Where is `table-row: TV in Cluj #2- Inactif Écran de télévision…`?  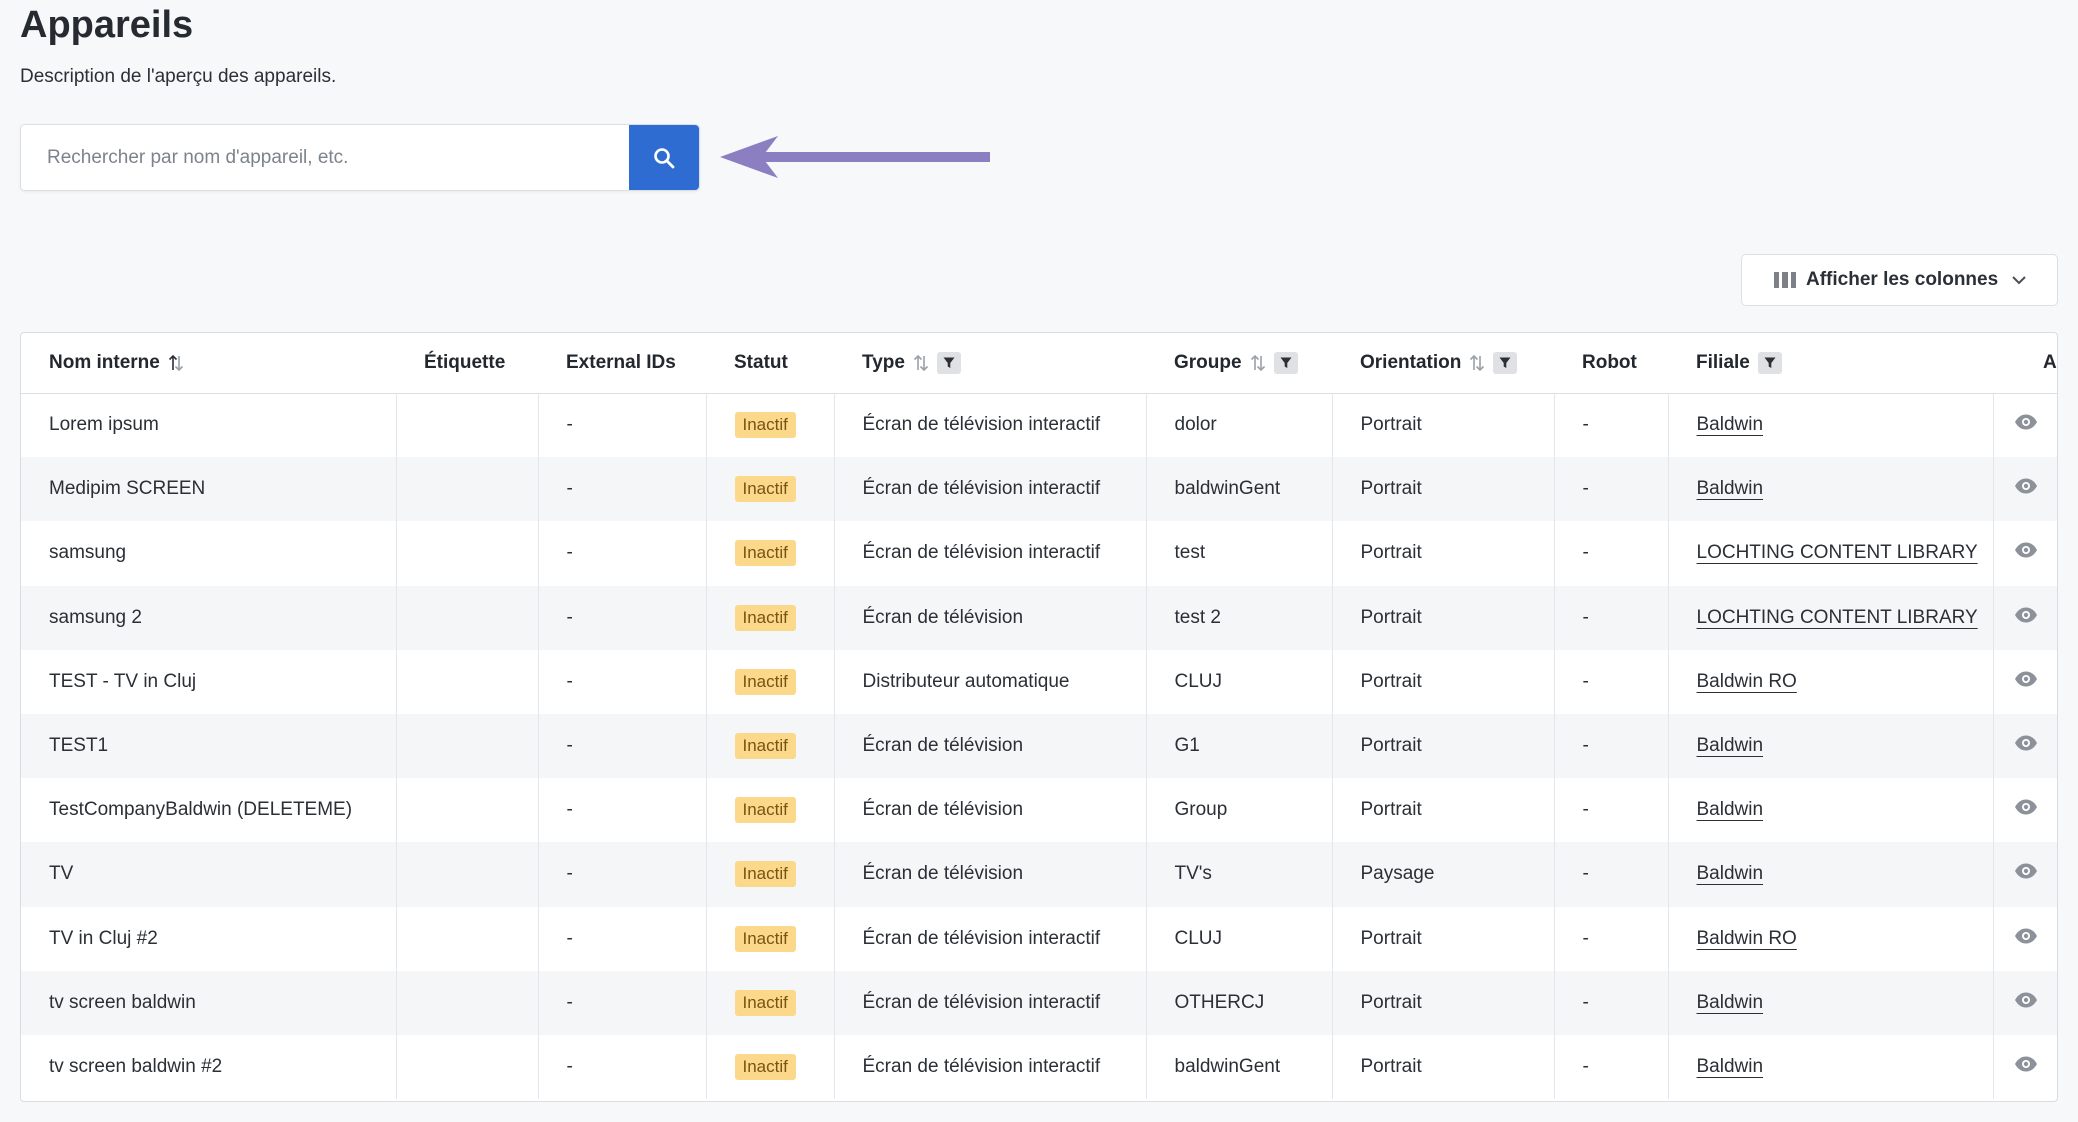 table-row: TV in Cluj #2- Inactif Écran de télévision… is located at coordinates (1039, 938).